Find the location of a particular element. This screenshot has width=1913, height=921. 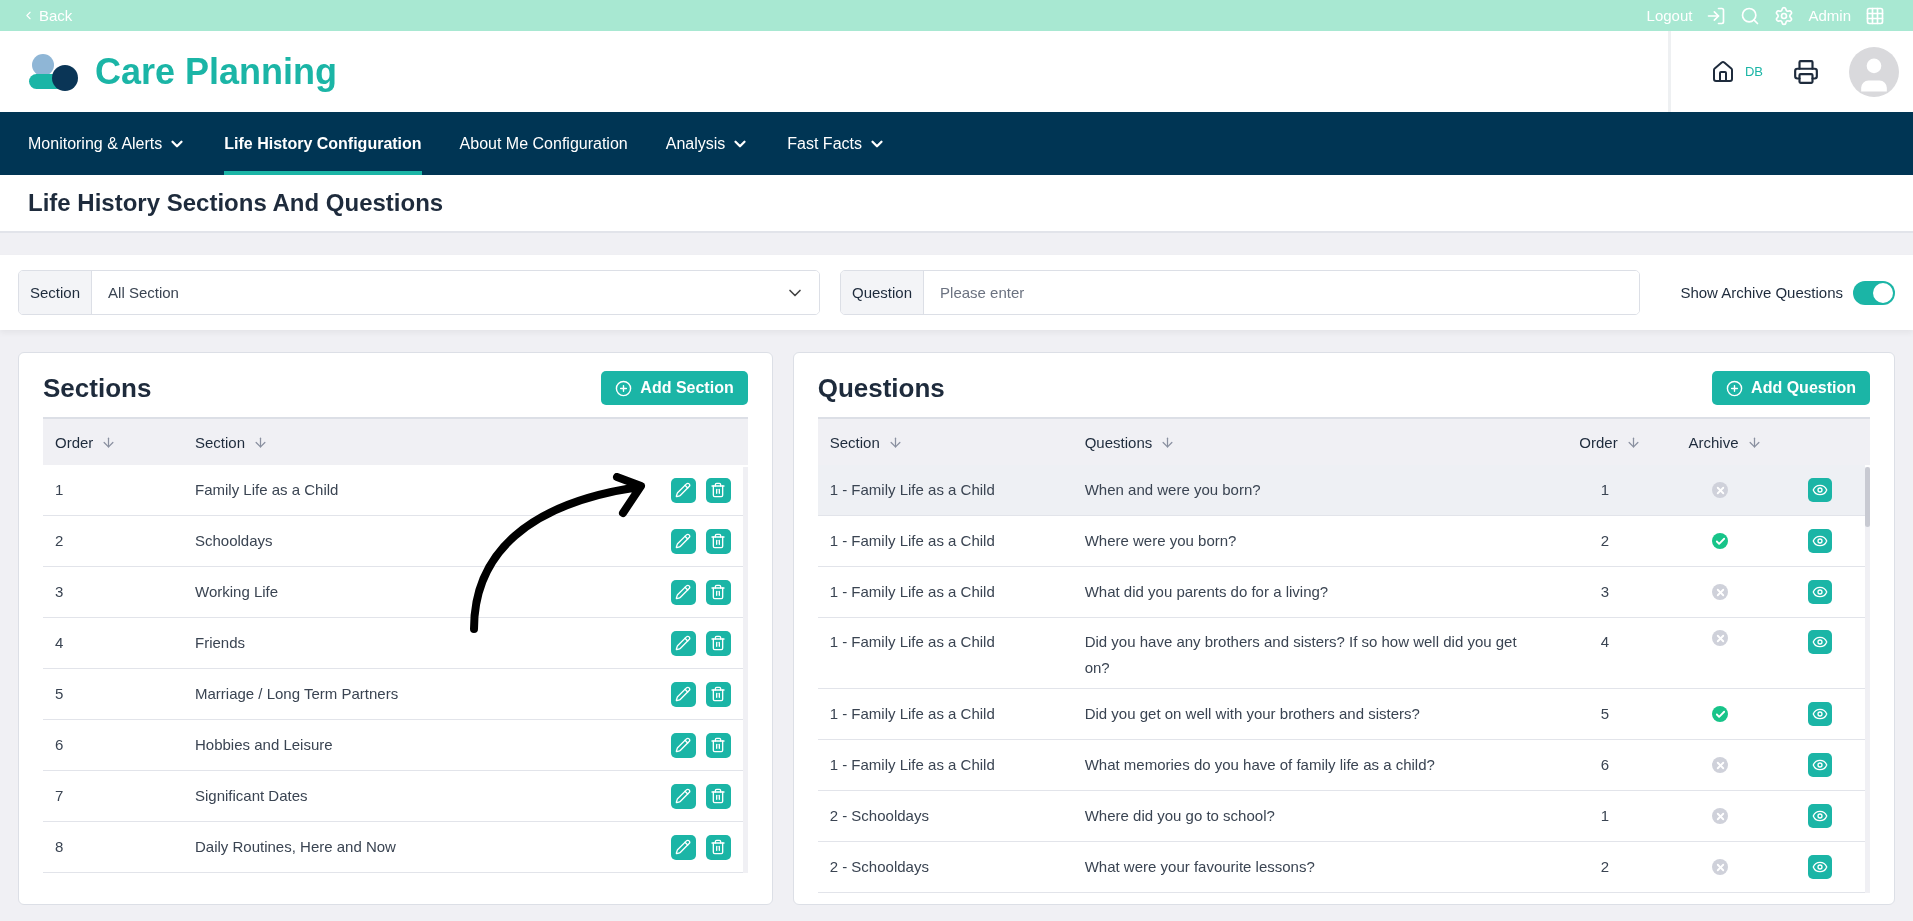

section-cell-text: 2 - Schooldays is located at coordinates (879, 816).